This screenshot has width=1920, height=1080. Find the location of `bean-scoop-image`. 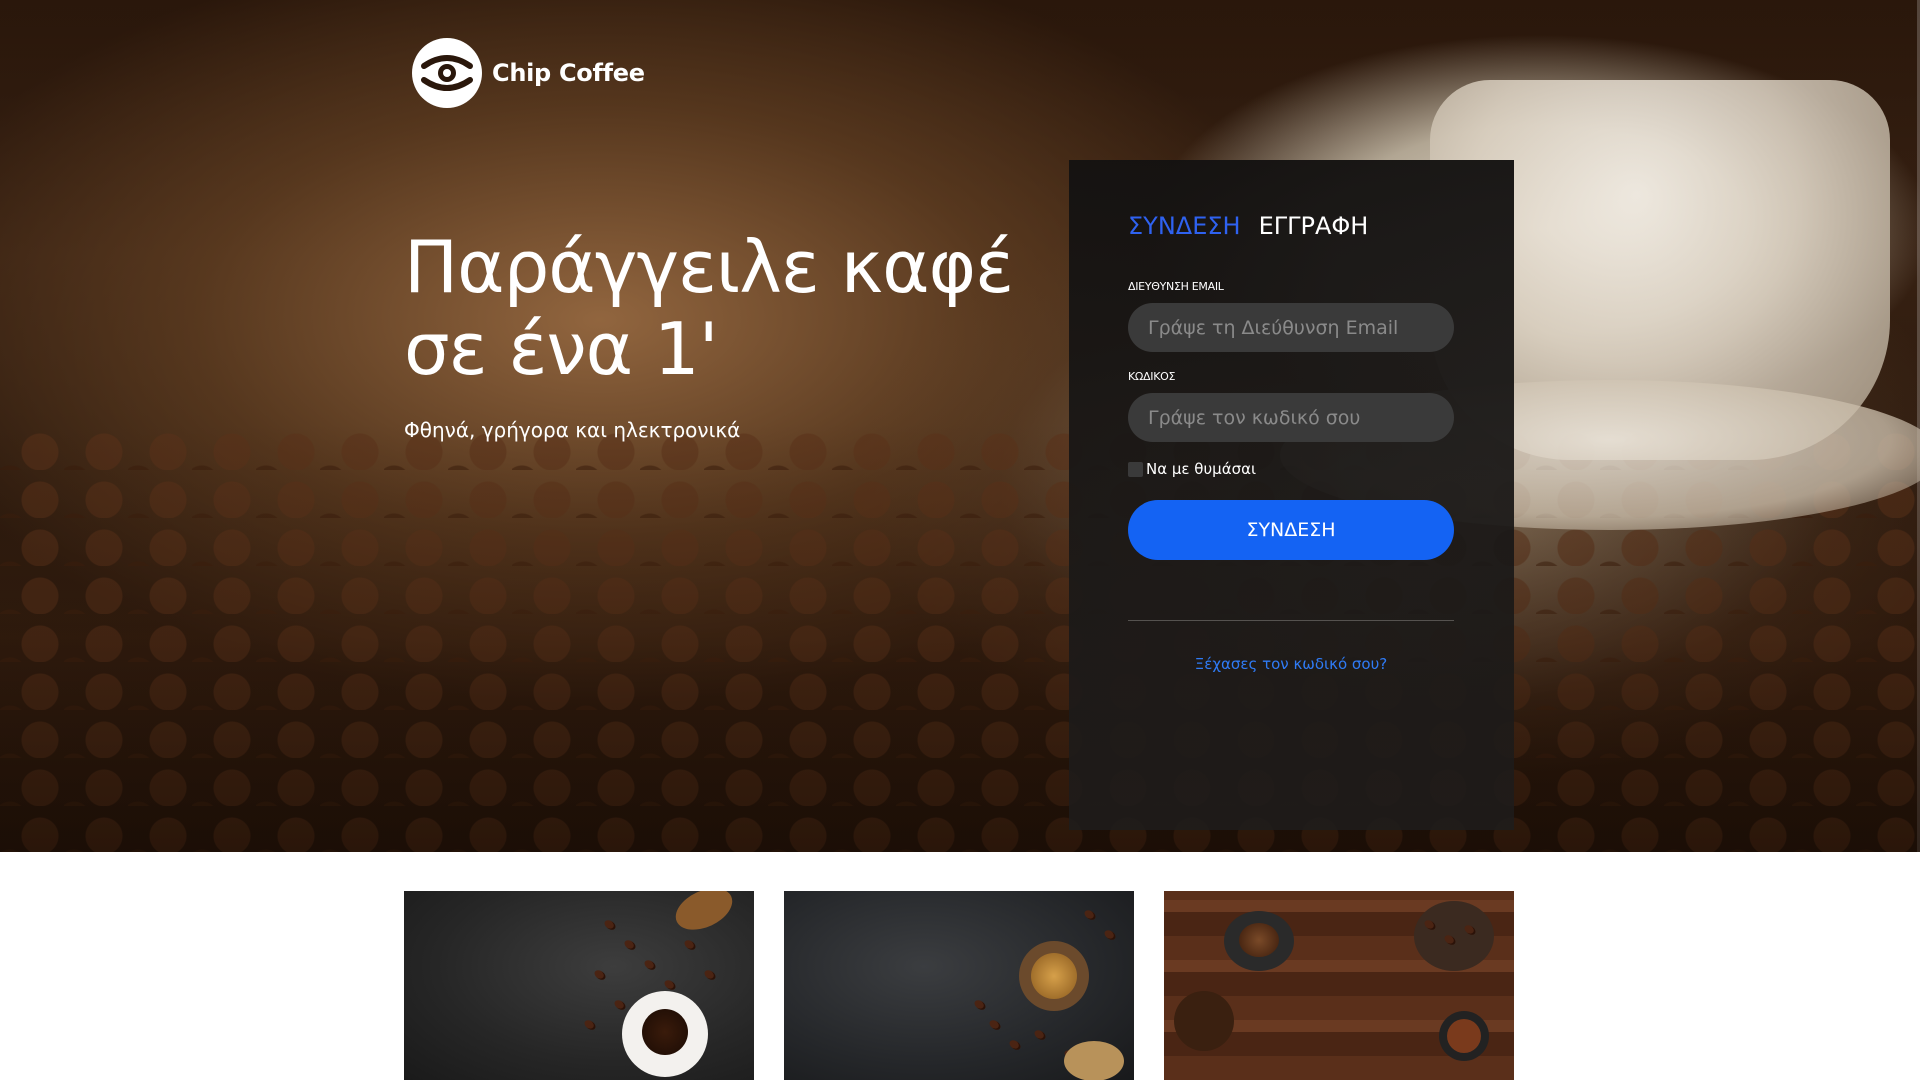

bean-scoop-image is located at coordinates (1454, 936).